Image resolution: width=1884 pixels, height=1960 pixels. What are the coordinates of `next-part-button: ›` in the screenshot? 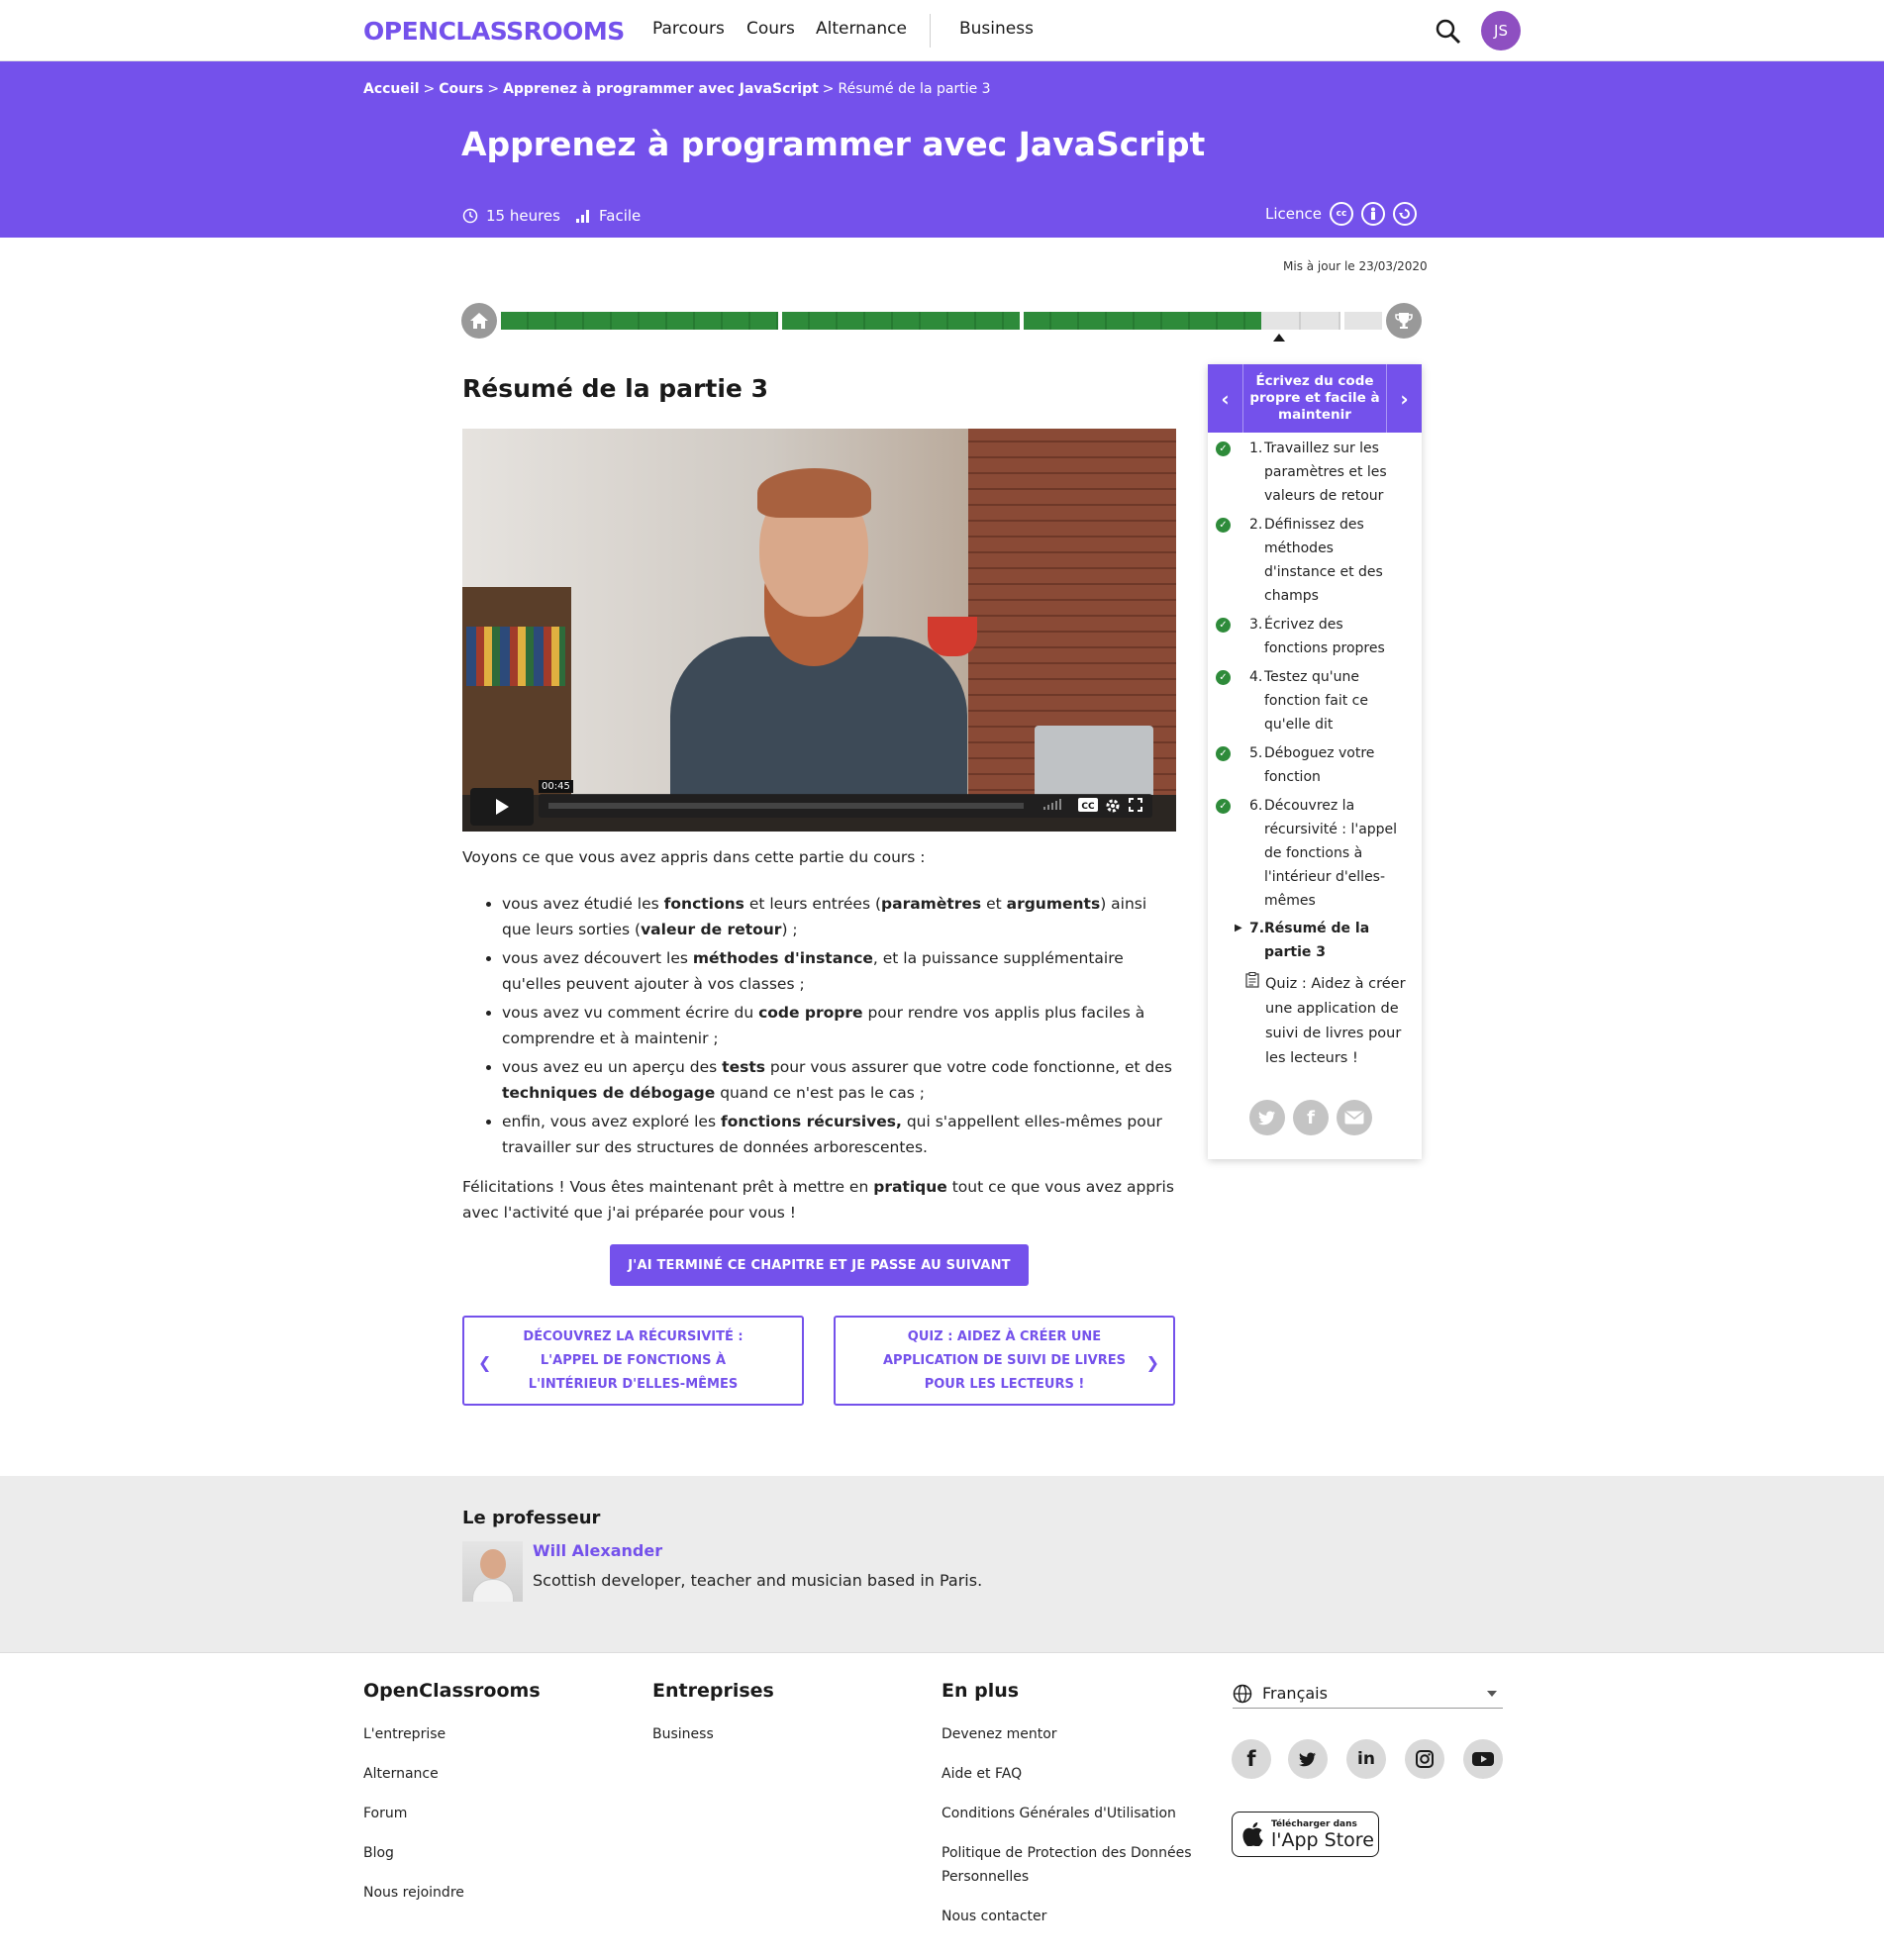 It's located at (1404, 398).